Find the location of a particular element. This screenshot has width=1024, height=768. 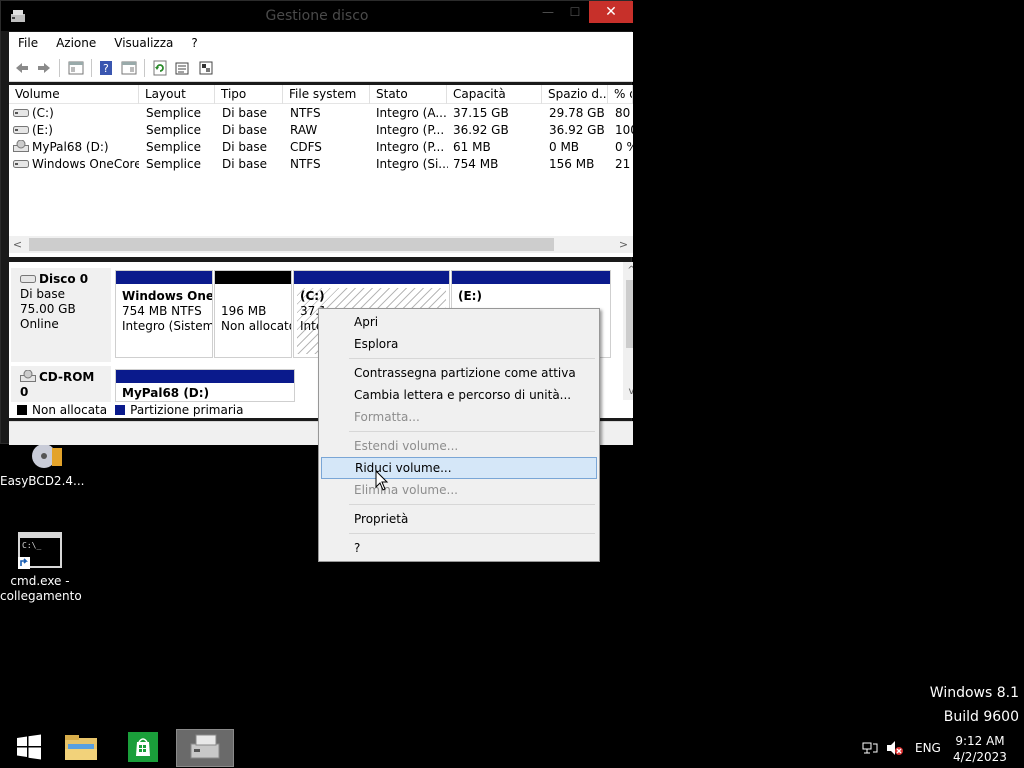

partition-unallocated: 196 MB Non allocato is located at coordinates (253, 314).